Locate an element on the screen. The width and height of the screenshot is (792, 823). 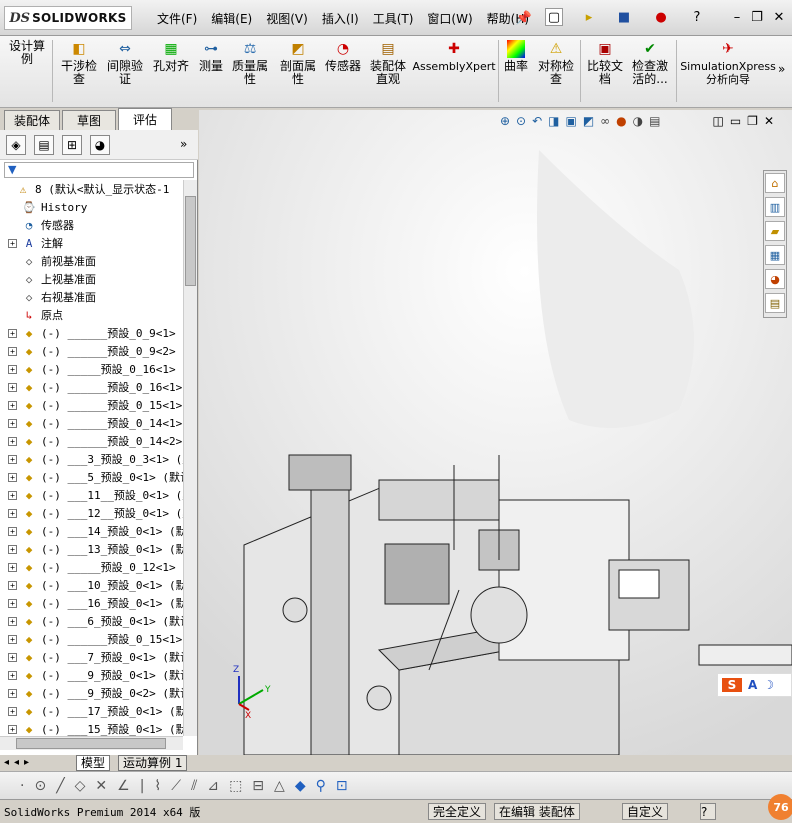
tree-component-item: + ◆ (-) ___17_预設_0<1> (默认 is located at coordinates (91, 711).